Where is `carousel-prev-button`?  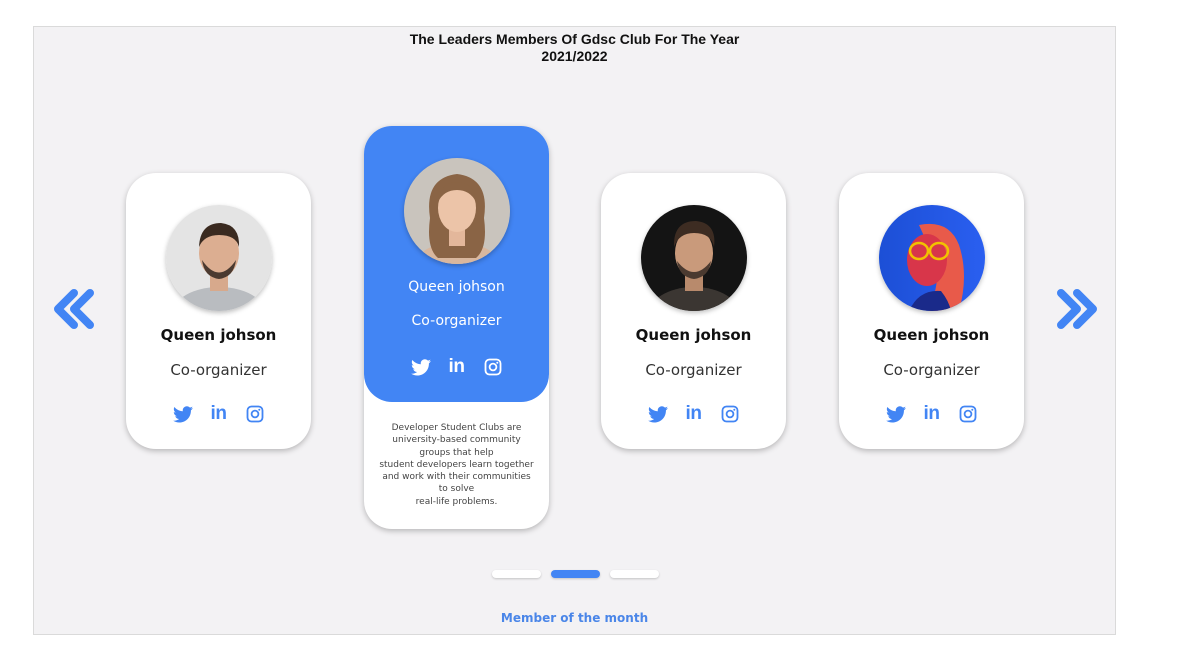 carousel-prev-button is located at coordinates (73, 309).